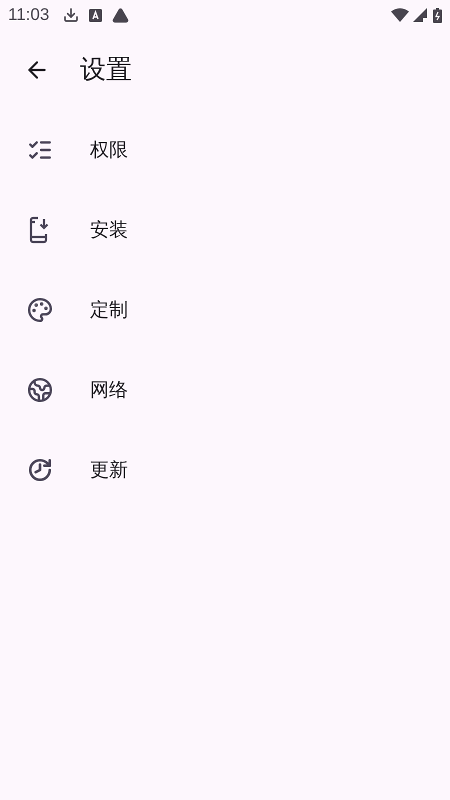  Describe the element at coordinates (121, 15) in the screenshot. I see `warning-icon` at that location.